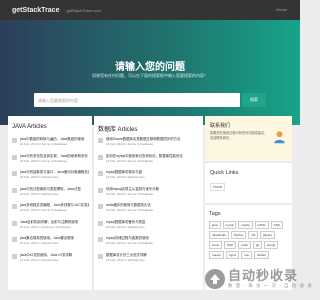 The width and height of the screenshot is (320, 300). What do you see at coordinates (239, 135) in the screenshot?
I see `contact-text: 如果您在使用过程中有任何问题或建议，欢迎联系我们。` at bounding box center [239, 135].